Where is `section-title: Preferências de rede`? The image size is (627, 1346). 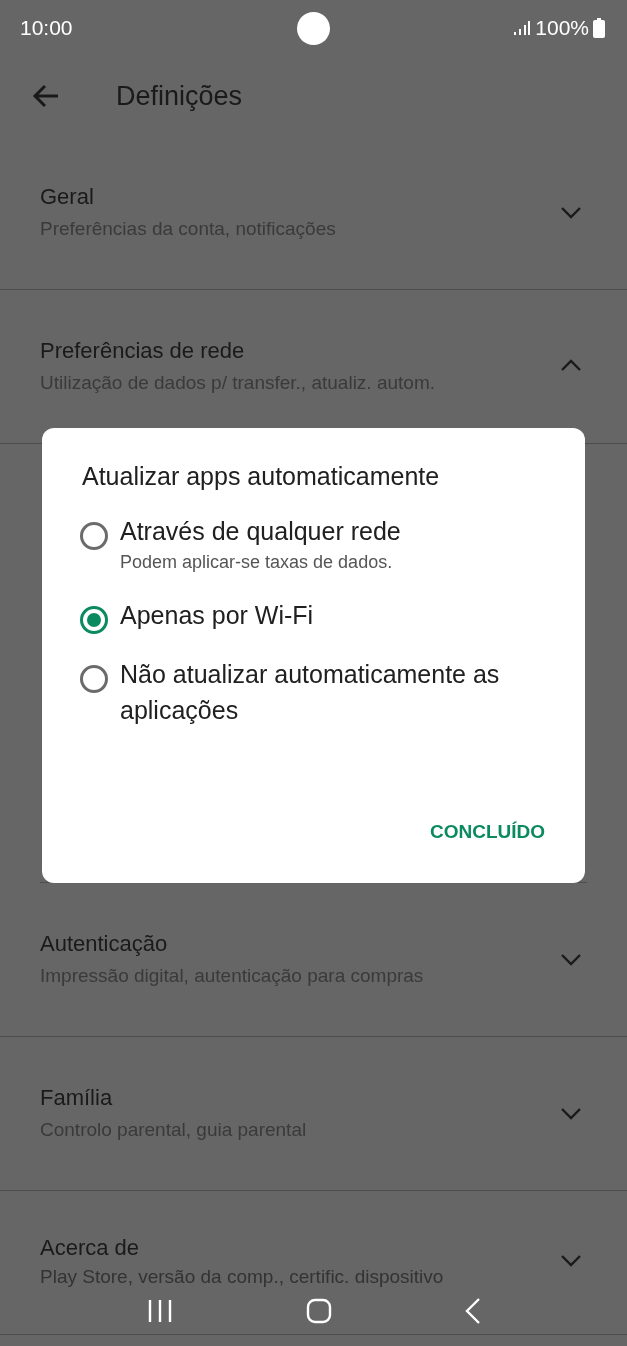 section-title: Preferências de rede is located at coordinates (143, 351).